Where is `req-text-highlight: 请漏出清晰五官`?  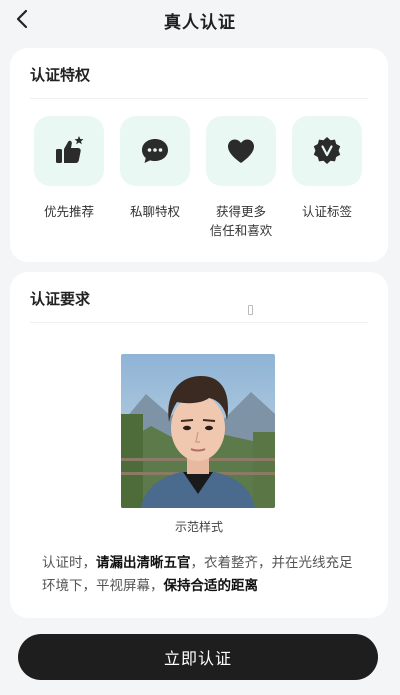
req-text-highlight: 请漏出清晰五官 is located at coordinates (143, 563).